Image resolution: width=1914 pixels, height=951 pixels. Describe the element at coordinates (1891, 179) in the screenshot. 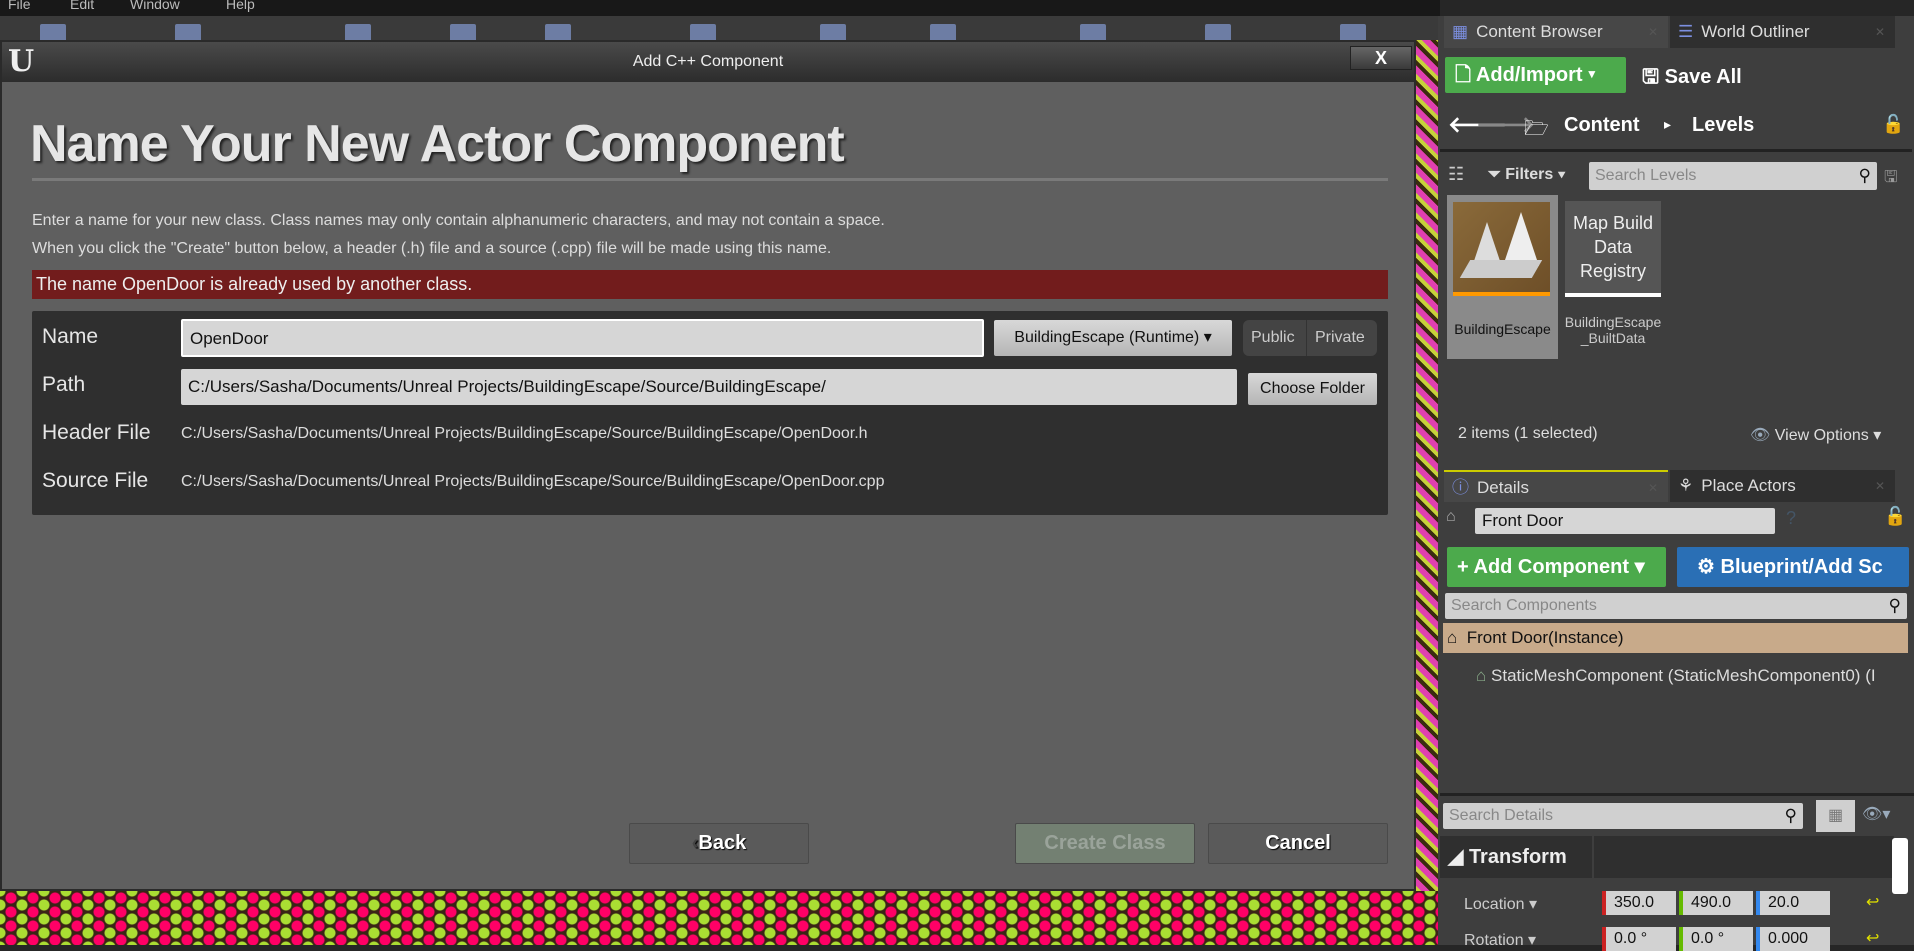

I see `save-search-icon: 🖫` at that location.